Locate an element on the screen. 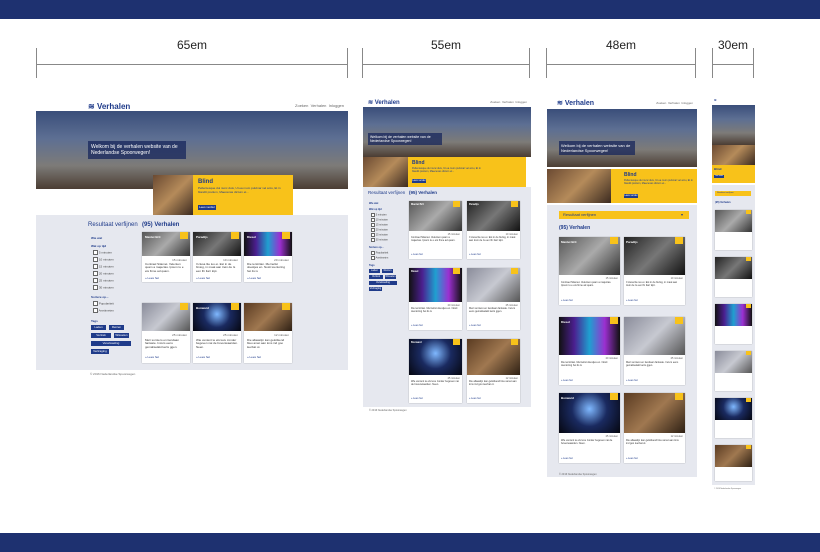  brand-logo: ≋ is located at coordinates (715, 100).